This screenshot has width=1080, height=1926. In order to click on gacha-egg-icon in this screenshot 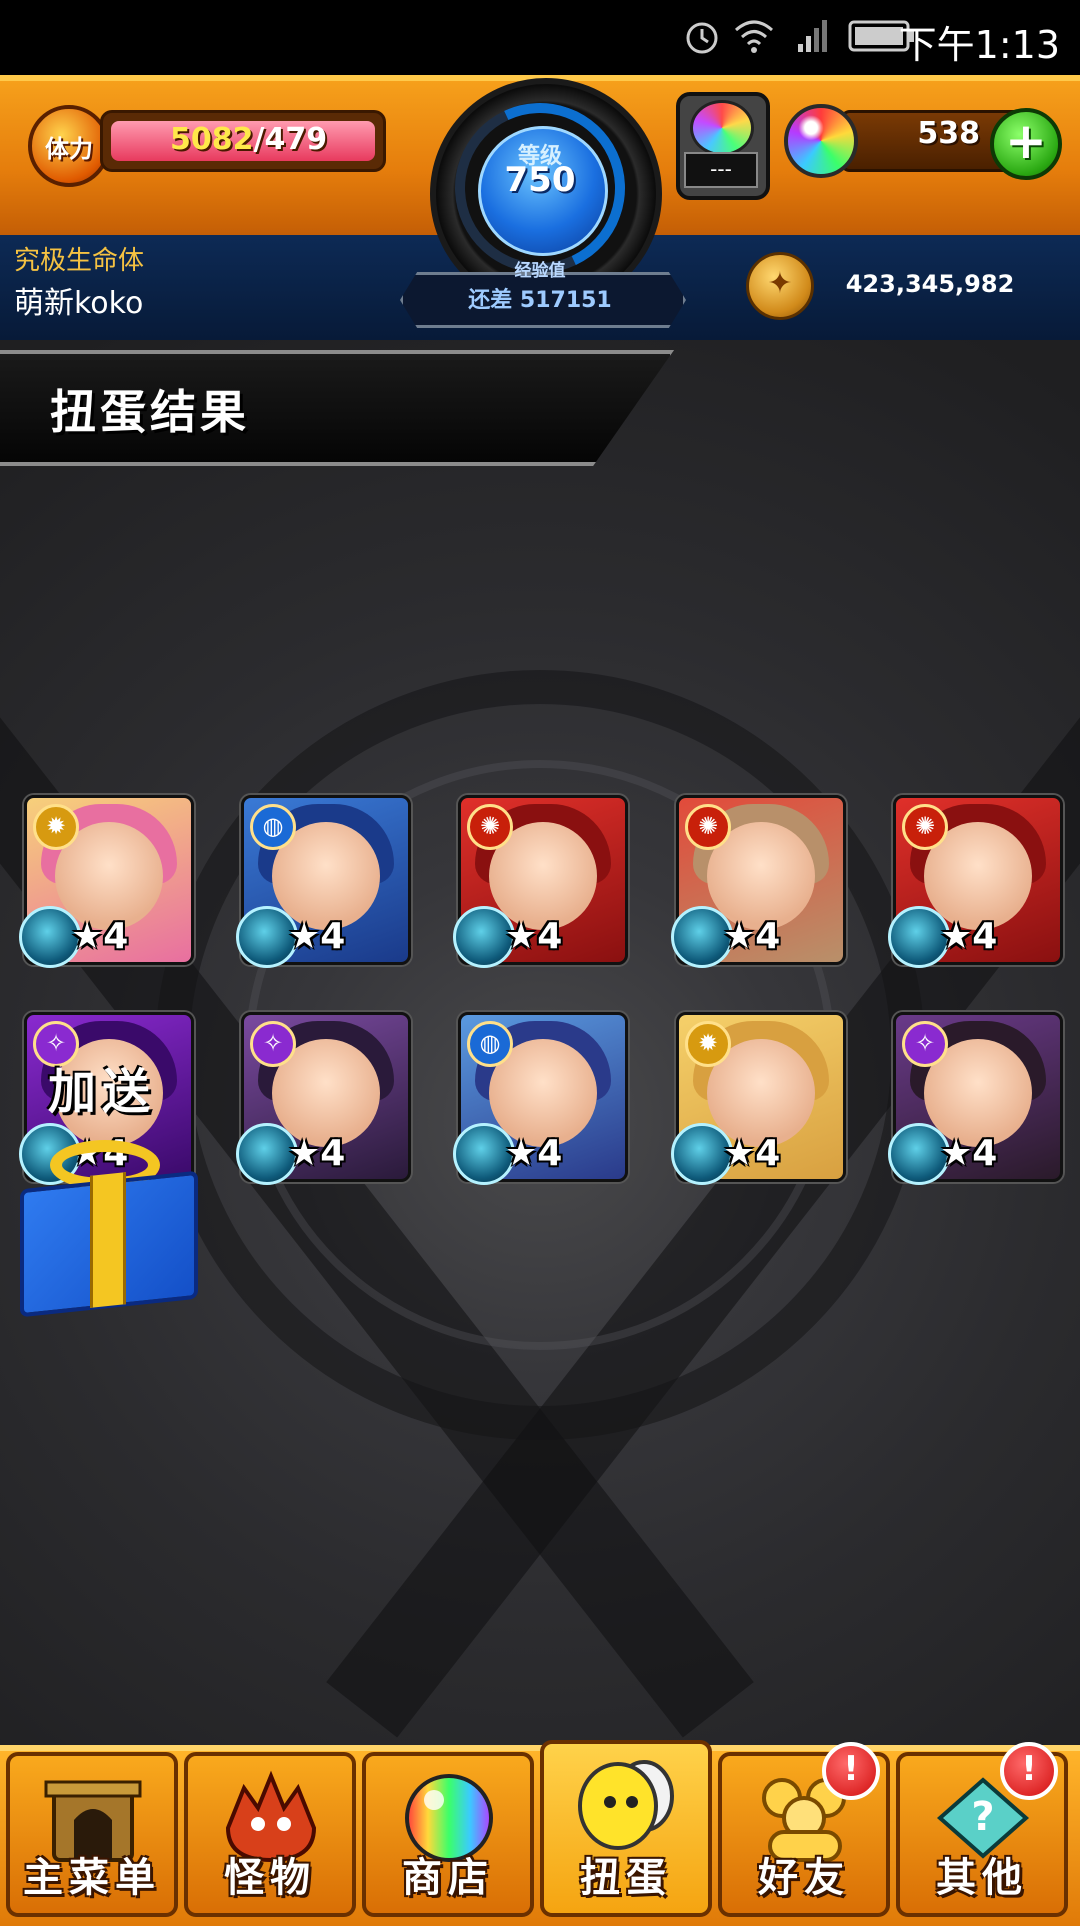, I will do `click(627, 1804)`.